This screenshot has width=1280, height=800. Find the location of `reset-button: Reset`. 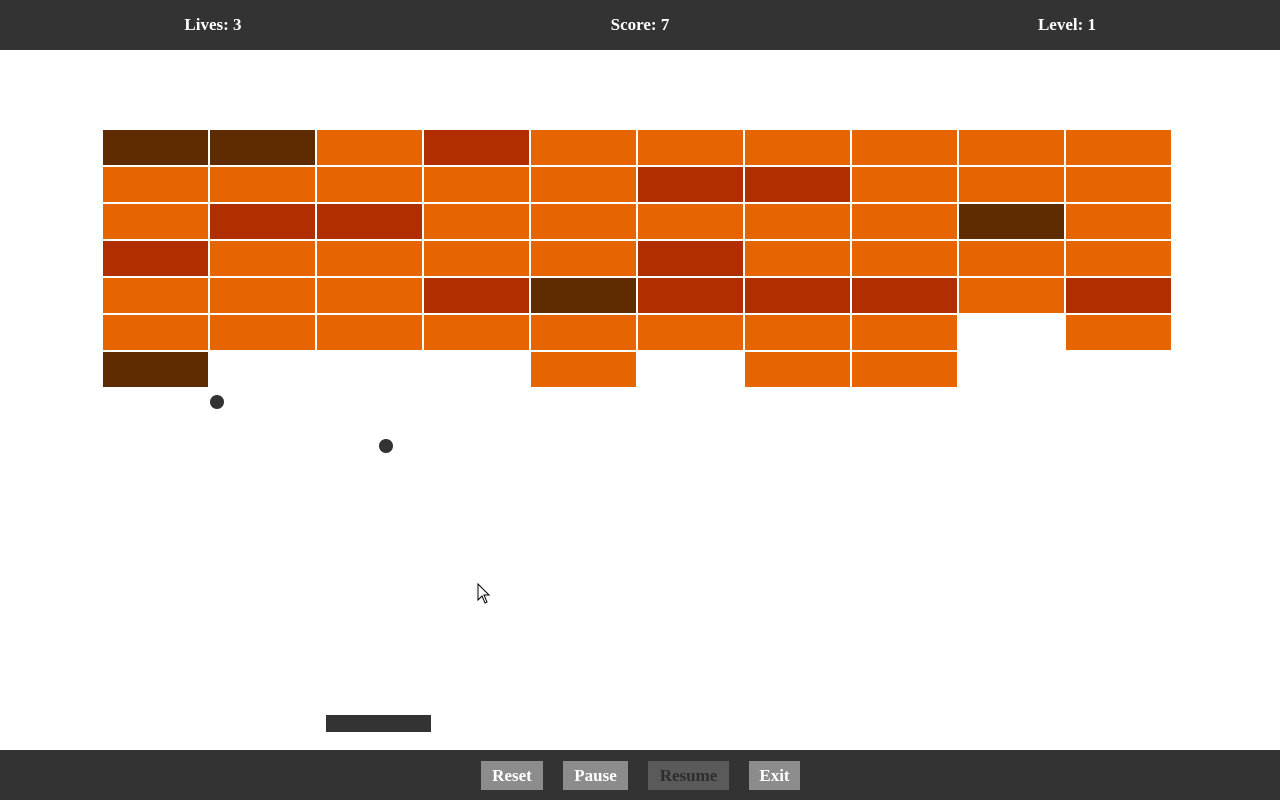

reset-button: Reset is located at coordinates (512, 775).